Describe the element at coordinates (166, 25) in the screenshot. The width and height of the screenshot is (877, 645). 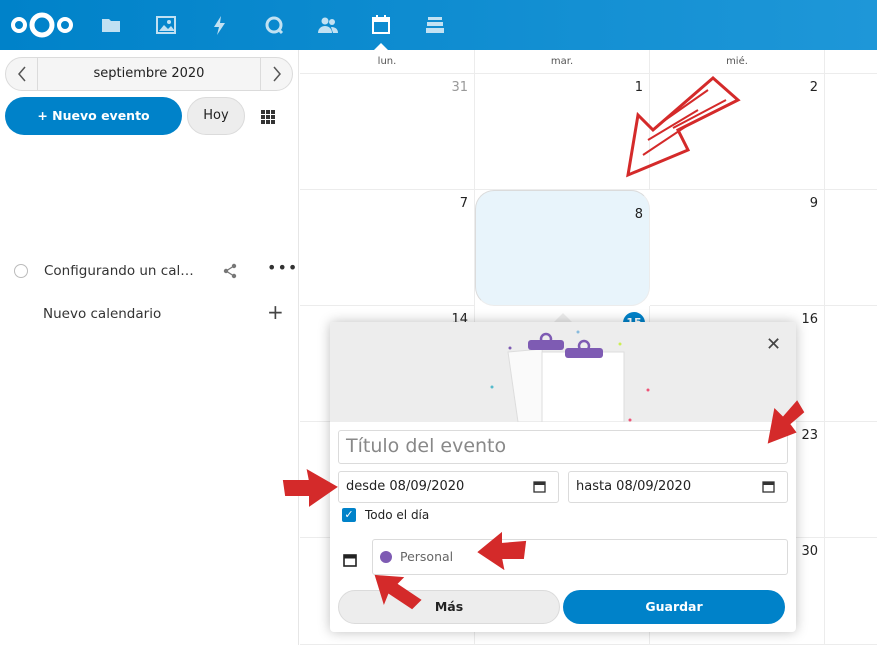
I see `photos-icon` at that location.